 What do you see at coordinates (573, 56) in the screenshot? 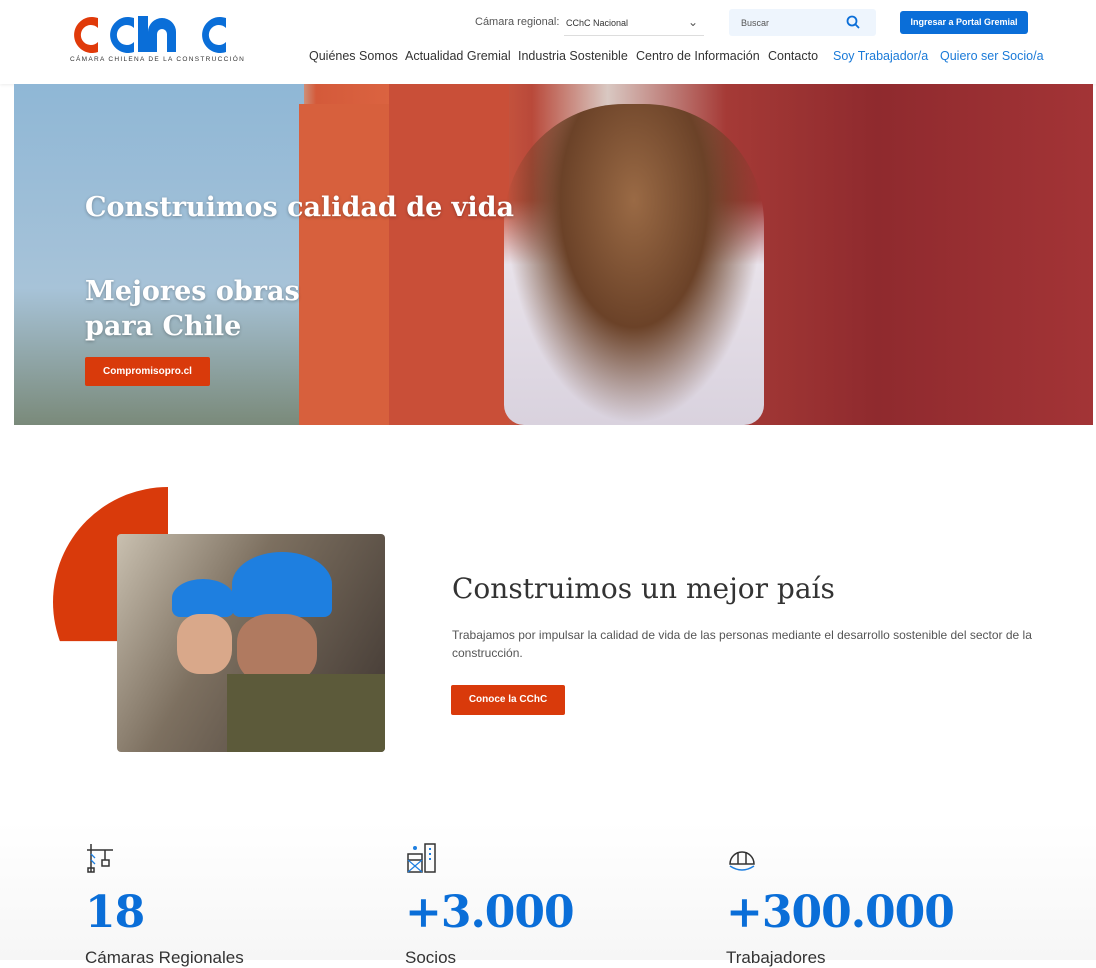
I see `nav-industria-sostenible: Industria Sostenible` at bounding box center [573, 56].